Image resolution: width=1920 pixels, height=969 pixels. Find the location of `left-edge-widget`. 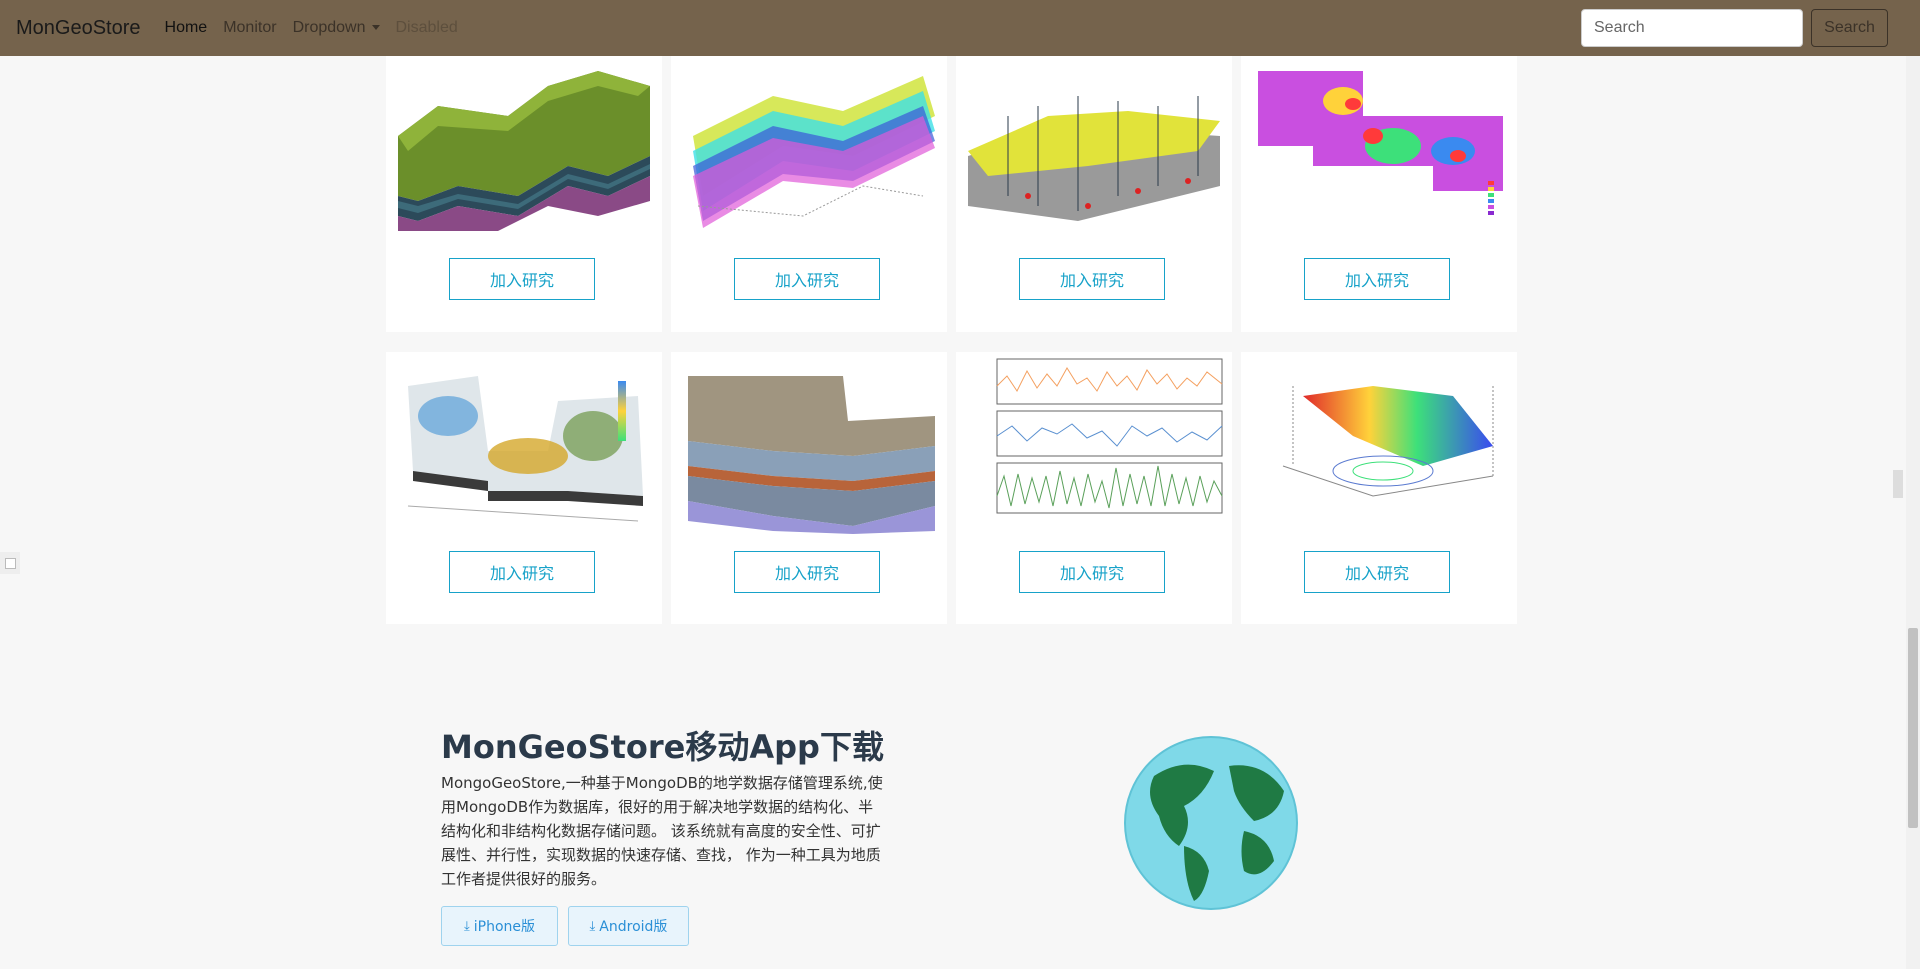

left-edge-widget is located at coordinates (10, 563).